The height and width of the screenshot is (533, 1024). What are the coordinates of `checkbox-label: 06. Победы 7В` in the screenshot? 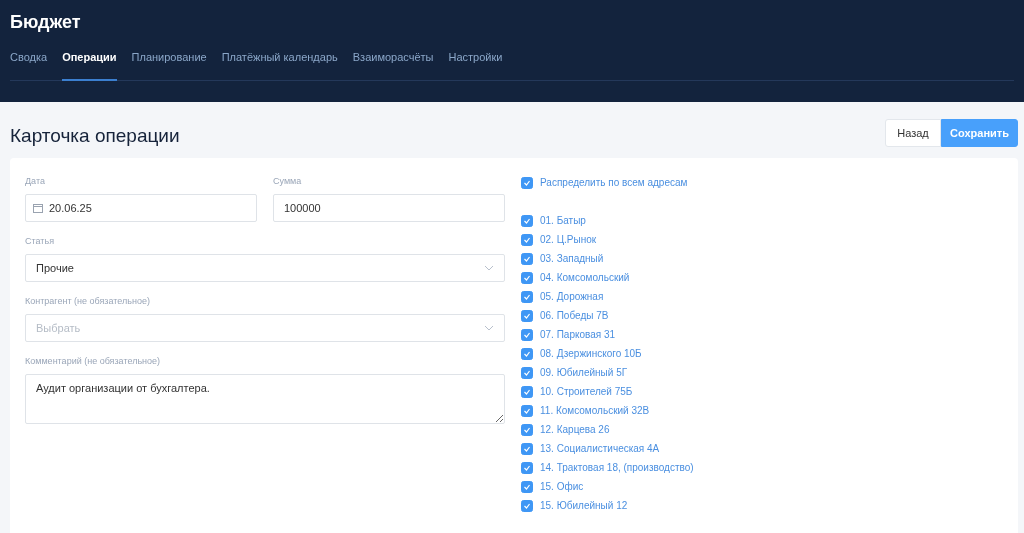 It's located at (574, 315).